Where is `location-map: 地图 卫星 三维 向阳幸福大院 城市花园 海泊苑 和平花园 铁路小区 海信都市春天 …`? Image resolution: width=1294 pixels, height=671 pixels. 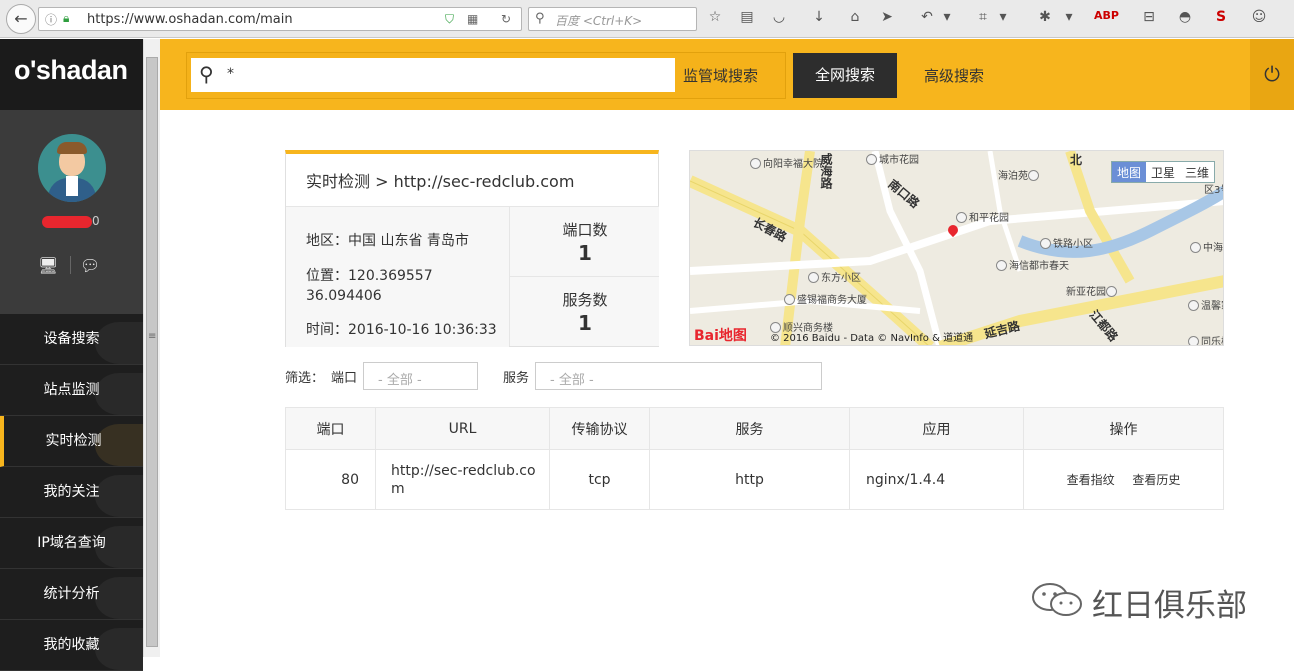 location-map: 地图 卫星 三维 向阳幸福大院 城市花园 海泊苑 和平花园 铁路小区 海信都市春天 … is located at coordinates (956, 248).